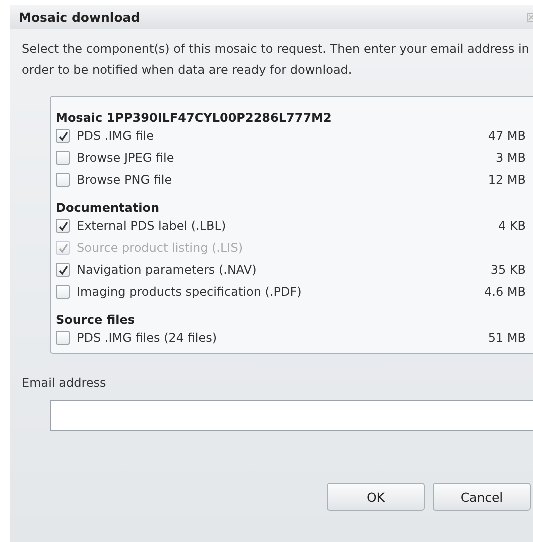  What do you see at coordinates (80, 17) in the screenshot?
I see `dialog-title: Mosaic download` at bounding box center [80, 17].